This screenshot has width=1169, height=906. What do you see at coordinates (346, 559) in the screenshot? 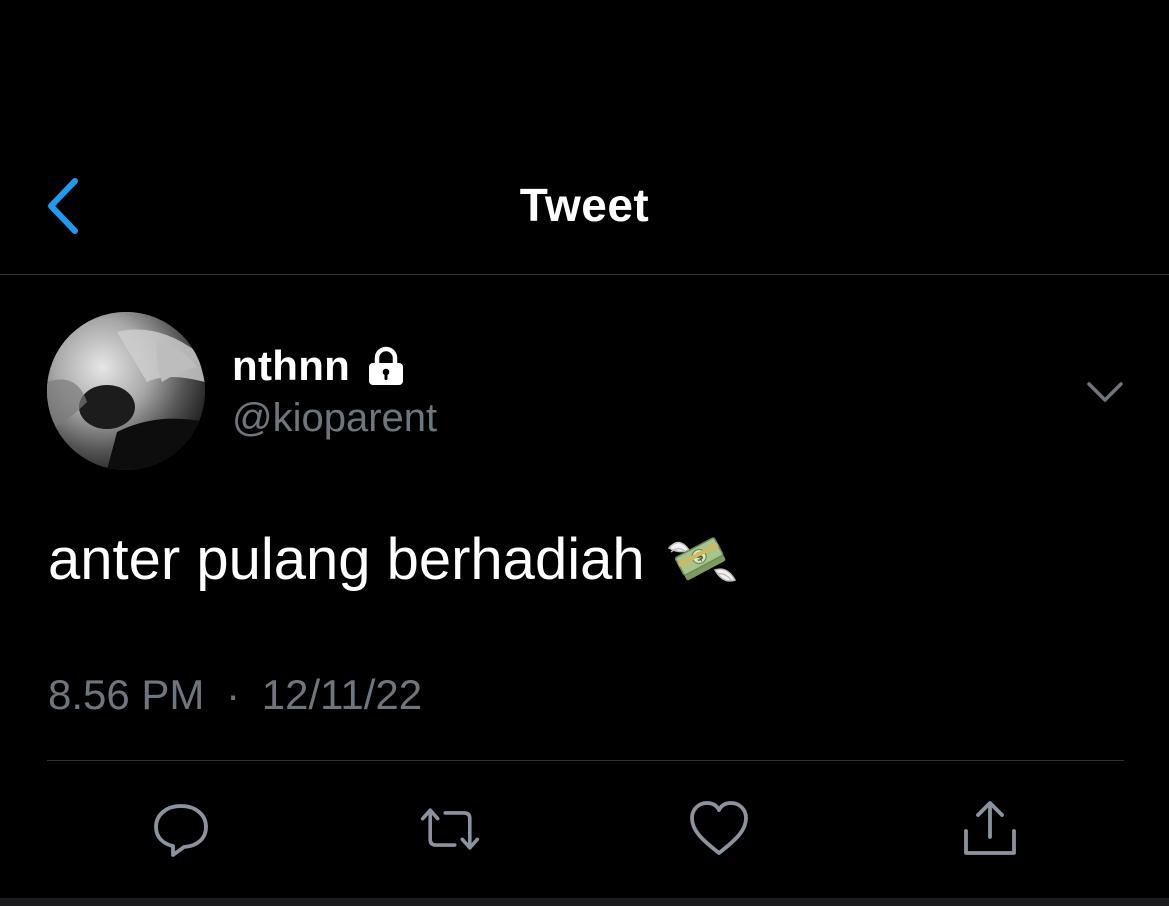
I see `tweet-text: anter pulang berhadiah` at bounding box center [346, 559].